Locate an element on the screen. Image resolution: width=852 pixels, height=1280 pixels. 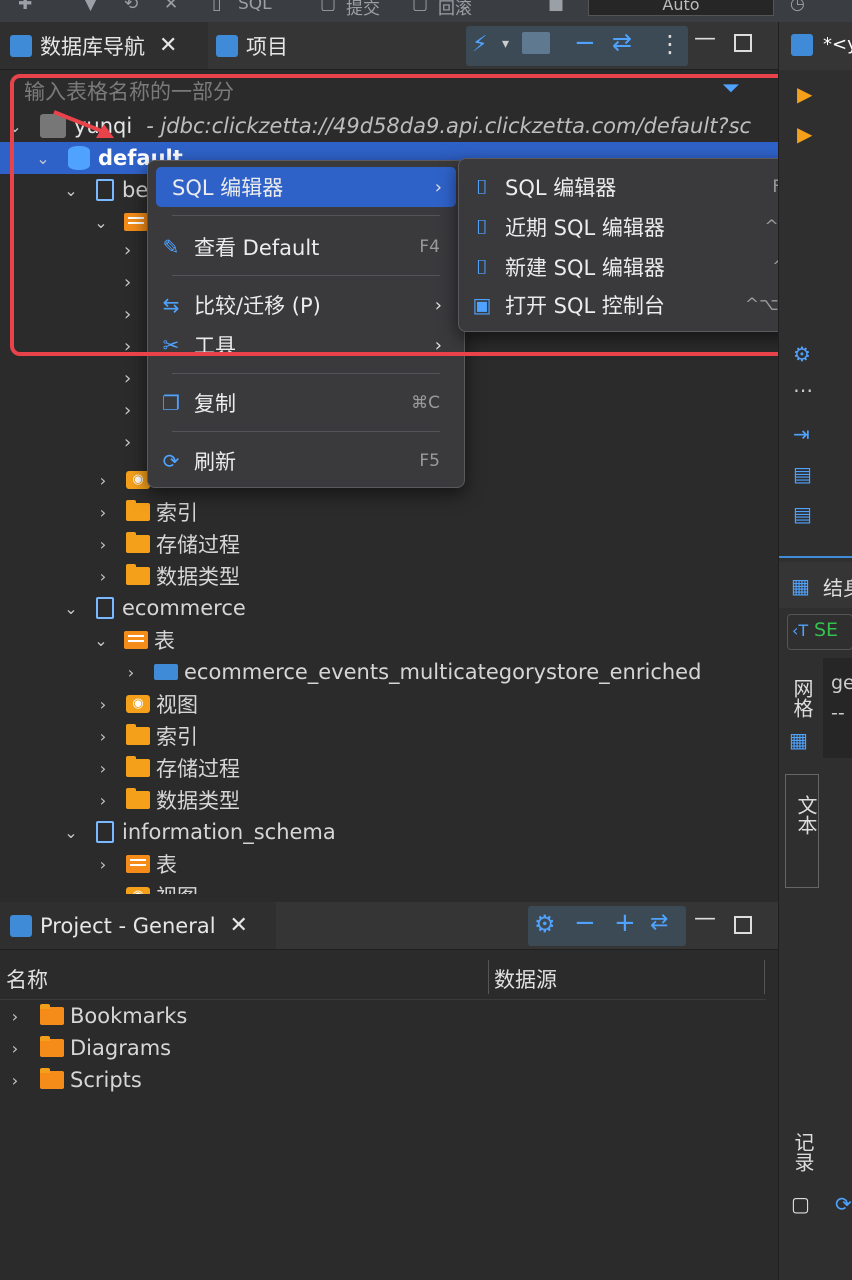
tab-project-general: Project - General ✕ is located at coordinates (138, 925).